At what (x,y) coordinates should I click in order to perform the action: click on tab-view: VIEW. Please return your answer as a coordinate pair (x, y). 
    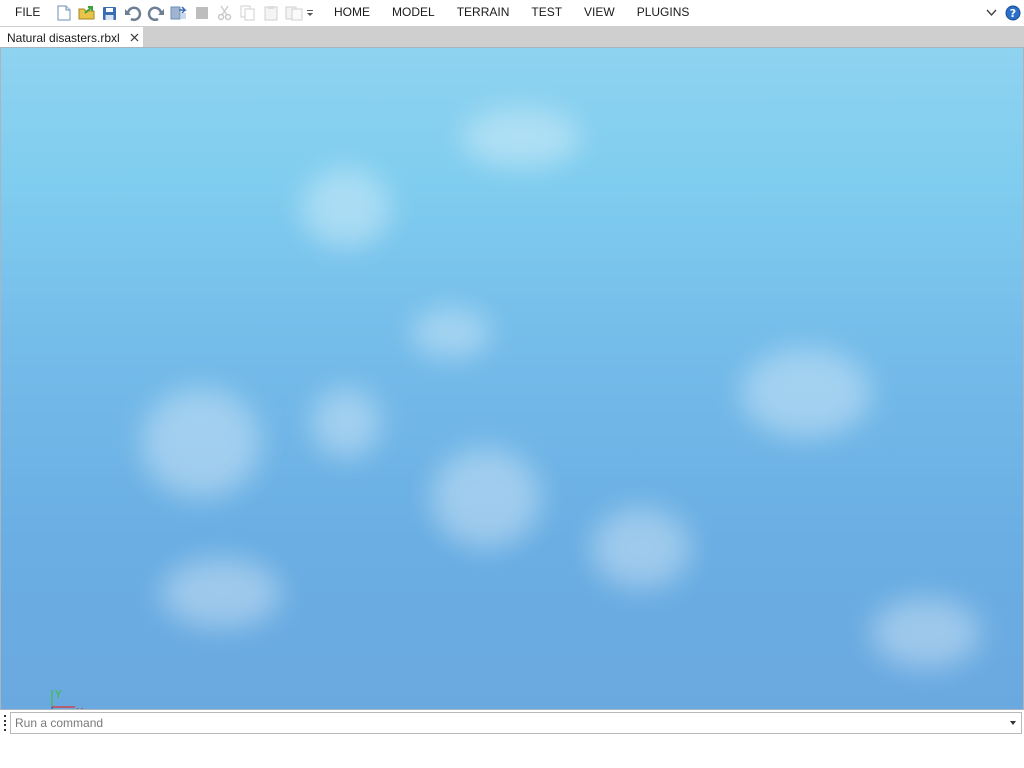
    Looking at the image, I should click on (599, 13).